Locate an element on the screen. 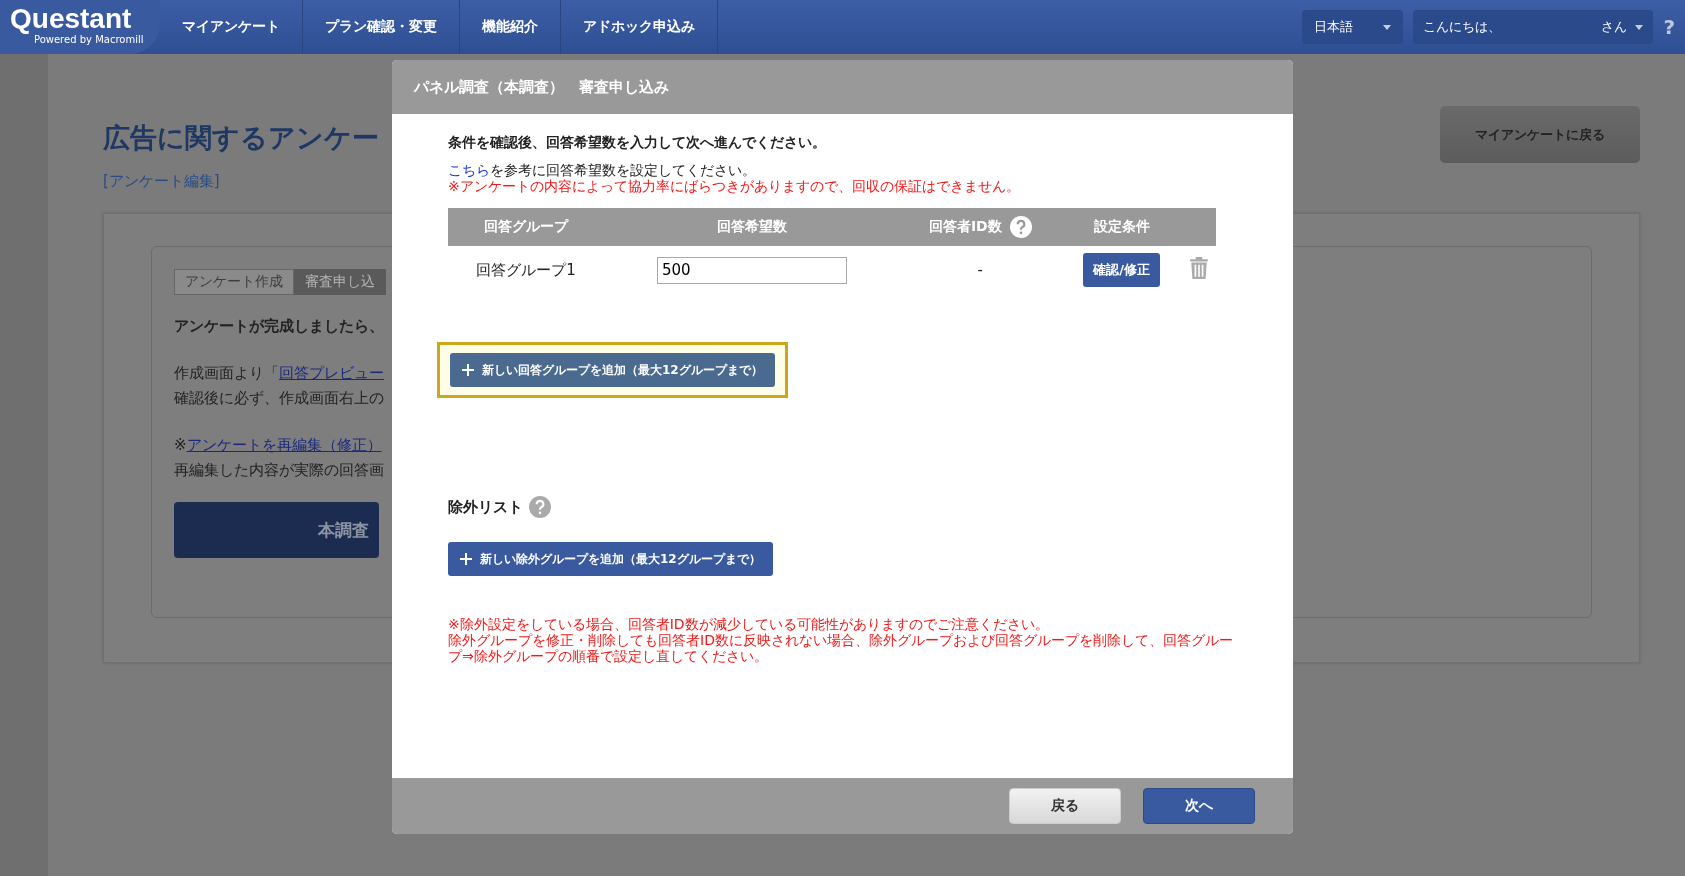 This screenshot has width=1685, height=876. user-menu: こんにちは、 さん is located at coordinates (1533, 27).